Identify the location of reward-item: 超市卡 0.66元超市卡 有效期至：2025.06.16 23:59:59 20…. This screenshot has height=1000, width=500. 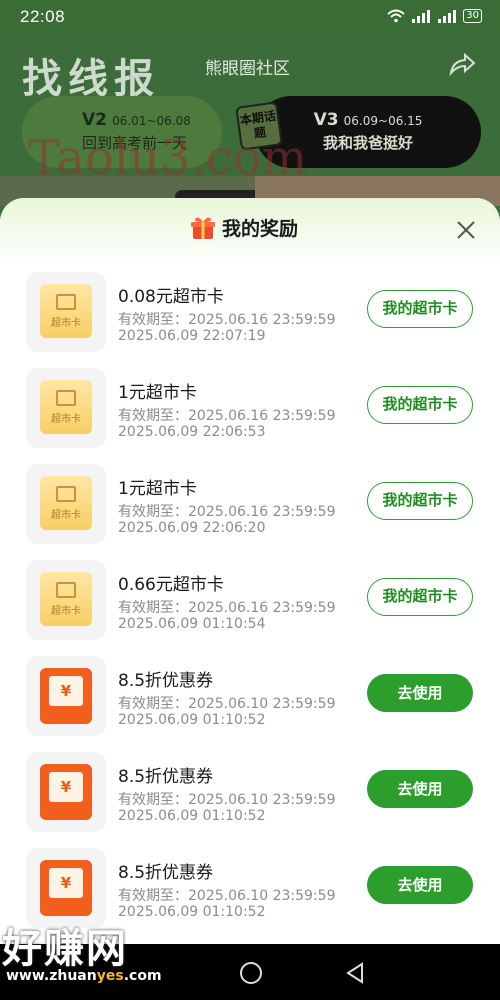
(250, 608).